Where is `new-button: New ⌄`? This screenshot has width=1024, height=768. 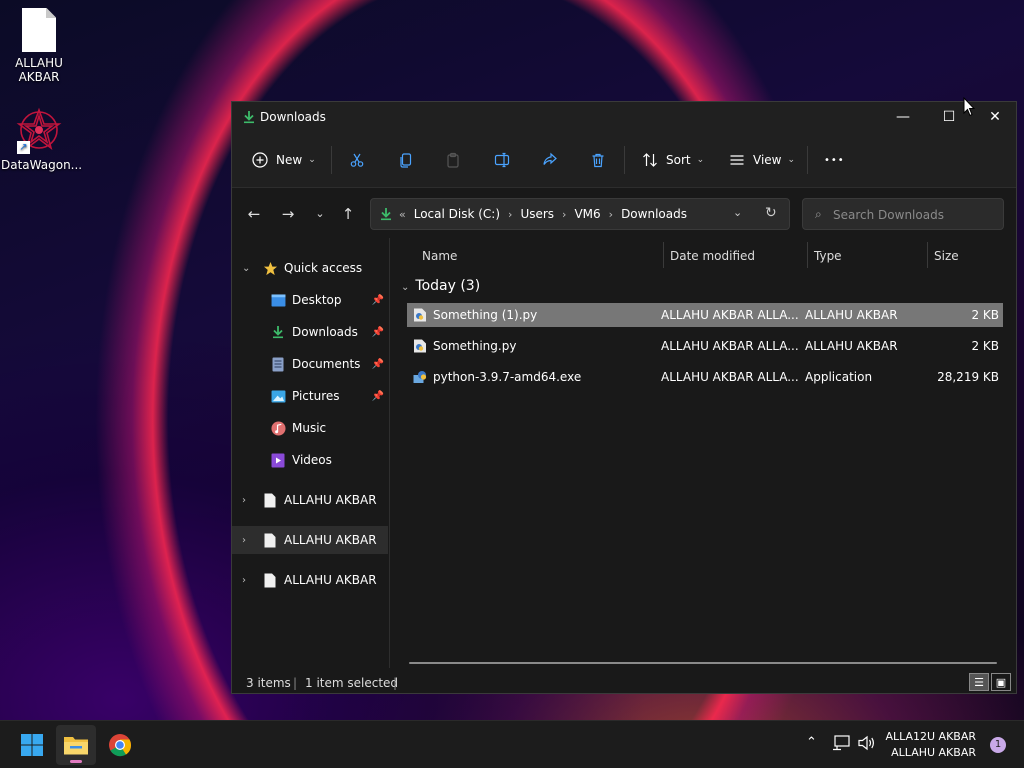 new-button: New ⌄ is located at coordinates (284, 160).